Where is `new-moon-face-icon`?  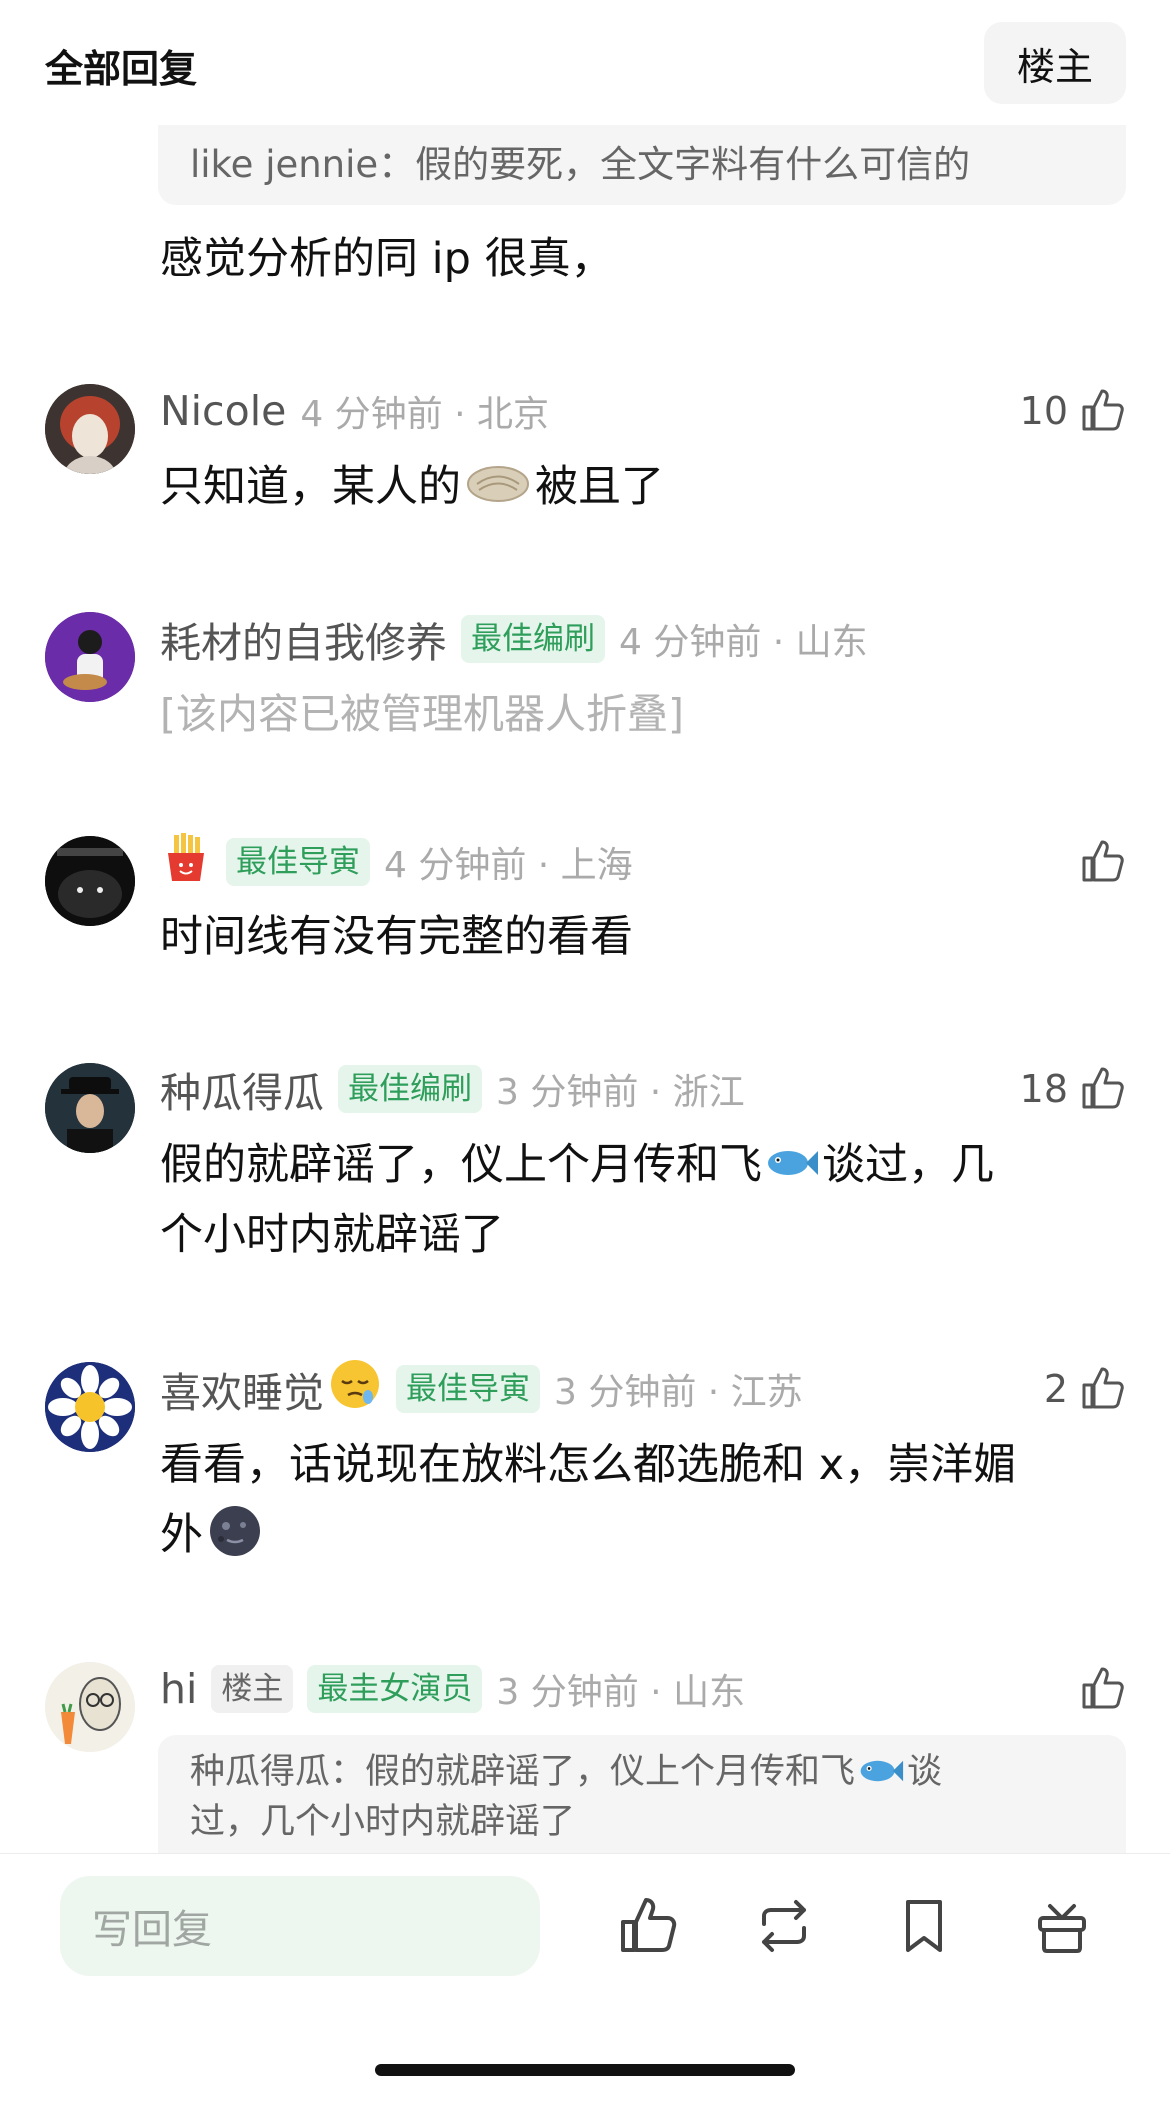 new-moon-face-icon is located at coordinates (235, 1531).